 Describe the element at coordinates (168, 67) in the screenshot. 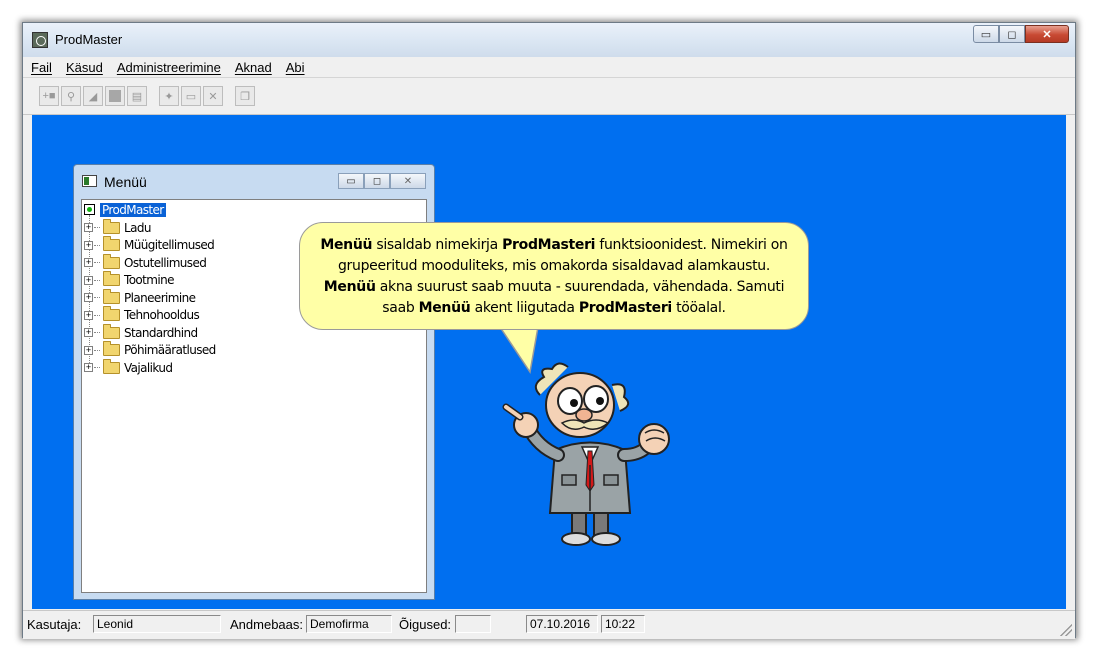

I see `menu-administreerimine: Administreerimine` at that location.